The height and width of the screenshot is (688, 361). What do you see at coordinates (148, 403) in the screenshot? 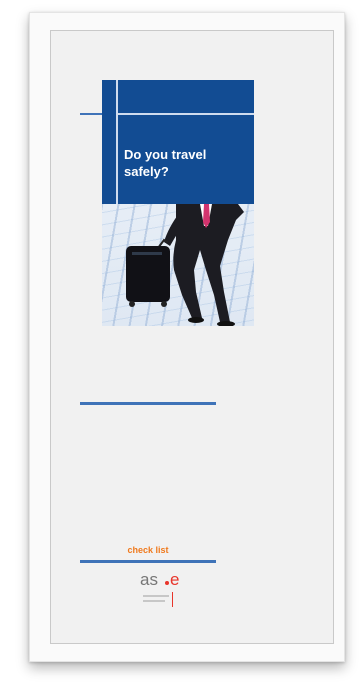
I see `middle-accent-line` at bounding box center [148, 403].